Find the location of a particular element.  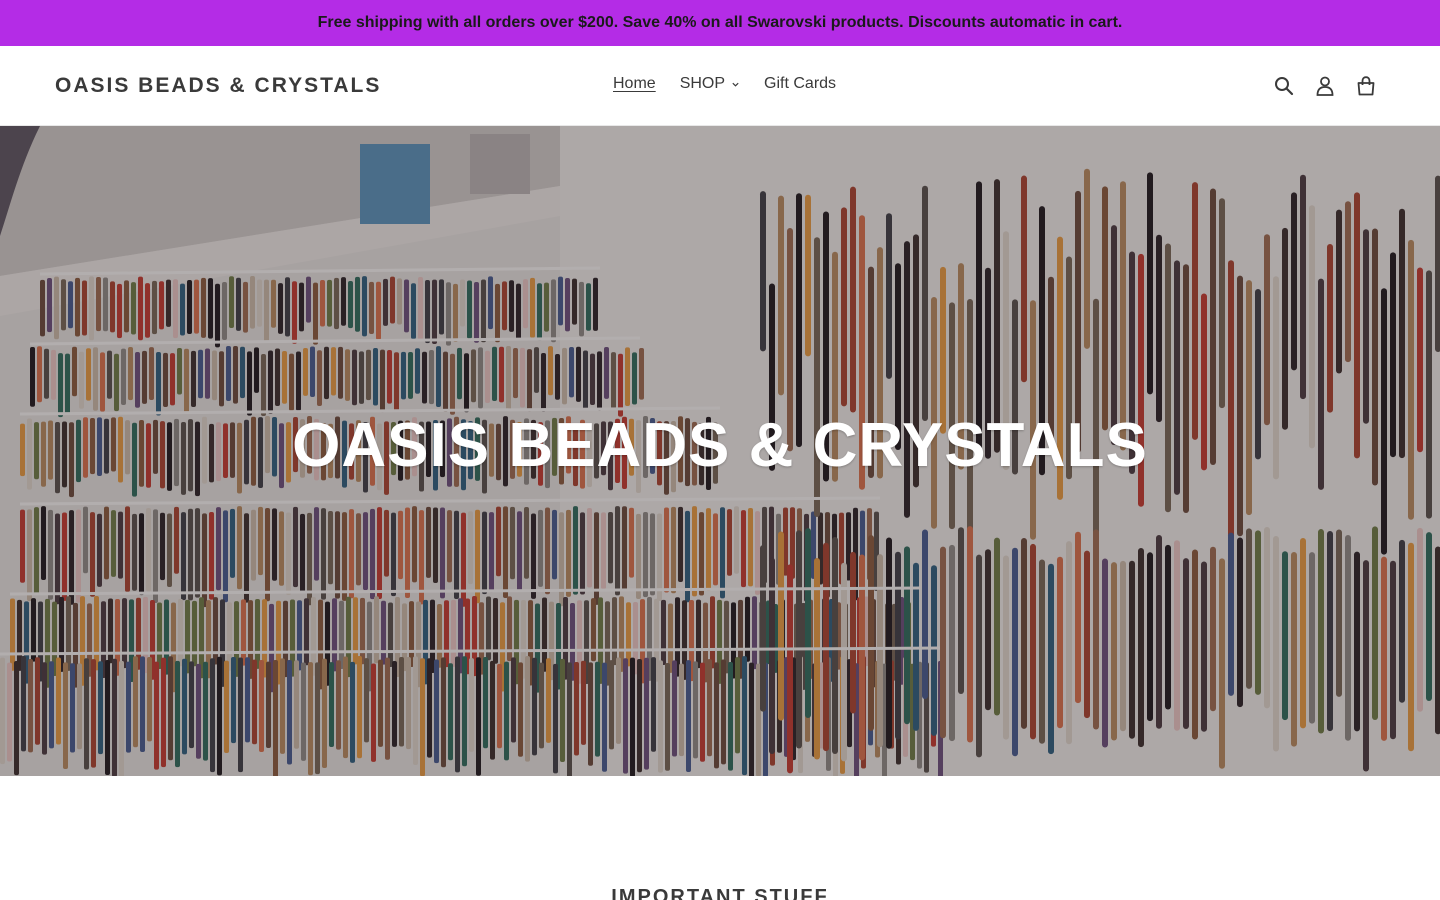

nav-gift-cards: Gift Cards is located at coordinates (800, 84).